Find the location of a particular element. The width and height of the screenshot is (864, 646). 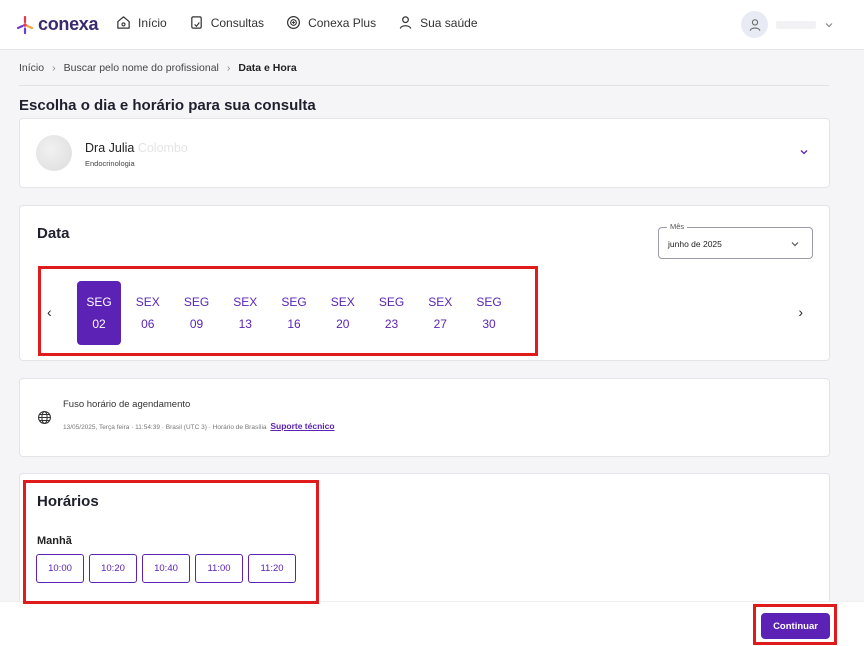

doctor-first-name: Dra Julia is located at coordinates (110, 148).